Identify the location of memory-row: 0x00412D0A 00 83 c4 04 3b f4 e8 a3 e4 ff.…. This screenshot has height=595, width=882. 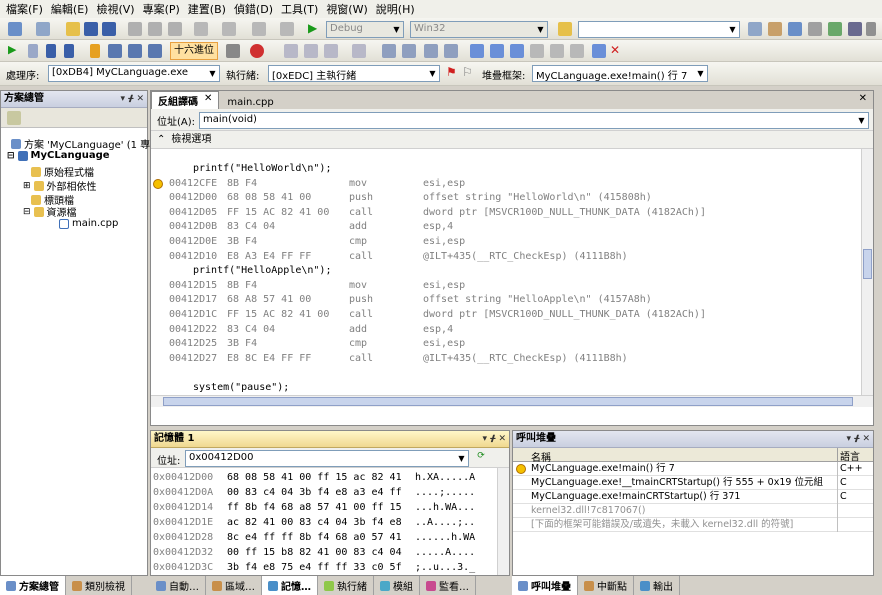
(323, 492).